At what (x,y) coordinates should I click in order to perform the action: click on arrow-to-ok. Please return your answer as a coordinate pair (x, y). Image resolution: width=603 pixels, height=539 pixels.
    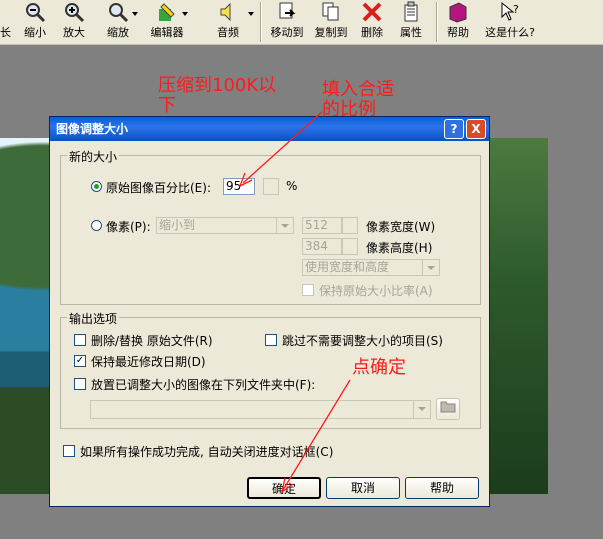
    Looking at the image, I should click on (316, 435).